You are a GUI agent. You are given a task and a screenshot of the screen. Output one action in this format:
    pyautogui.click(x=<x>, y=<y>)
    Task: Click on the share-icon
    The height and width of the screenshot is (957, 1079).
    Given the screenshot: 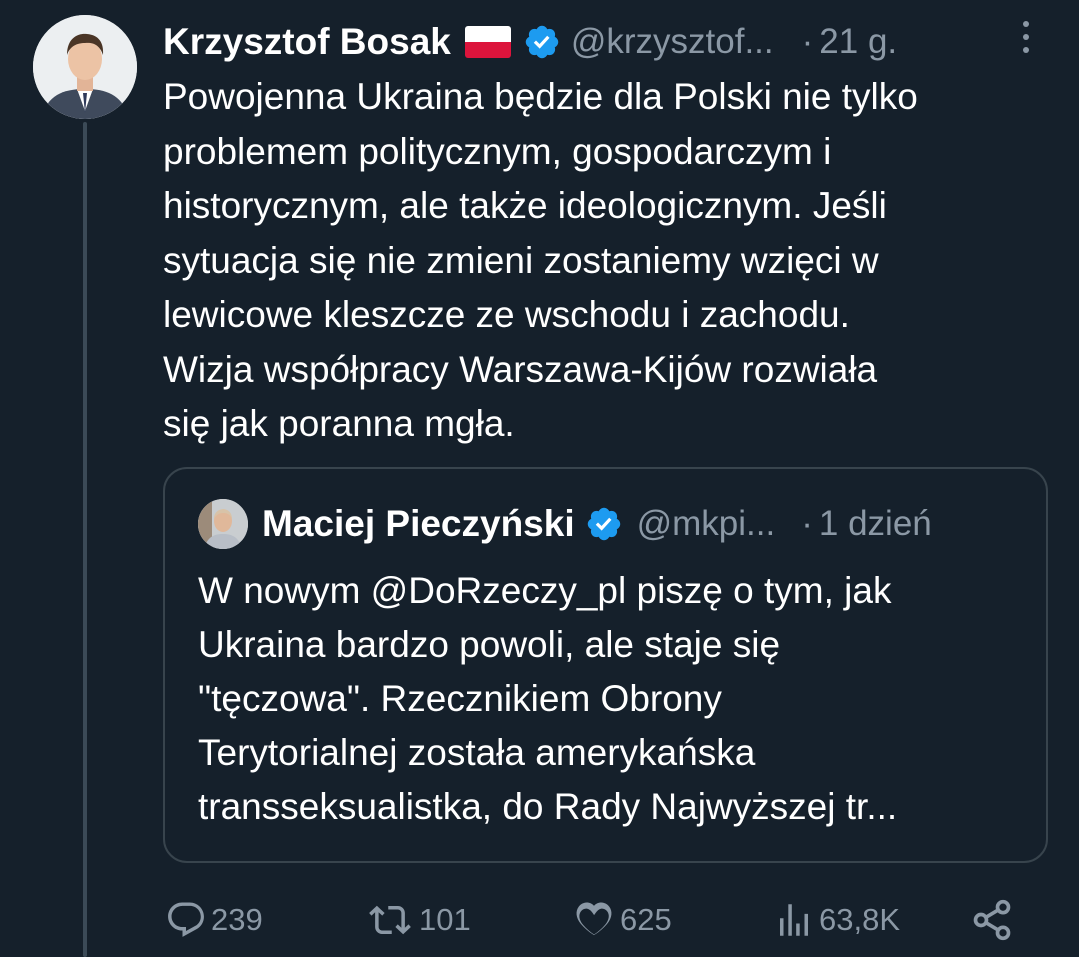 What is the action you would take?
    pyautogui.click(x=992, y=920)
    